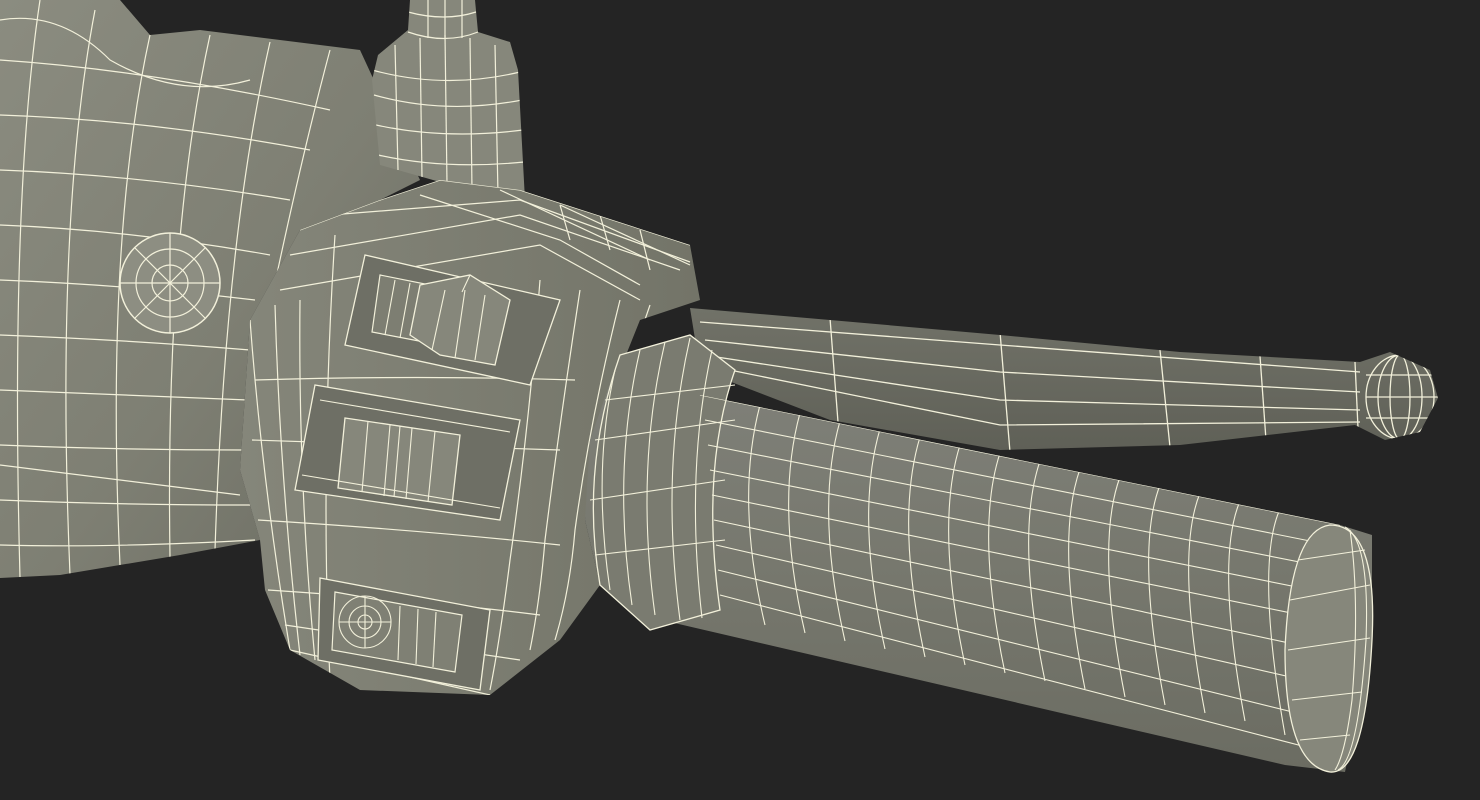 The width and height of the screenshot is (1480, 800). I want to click on round-button-detail, so click(170, 283).